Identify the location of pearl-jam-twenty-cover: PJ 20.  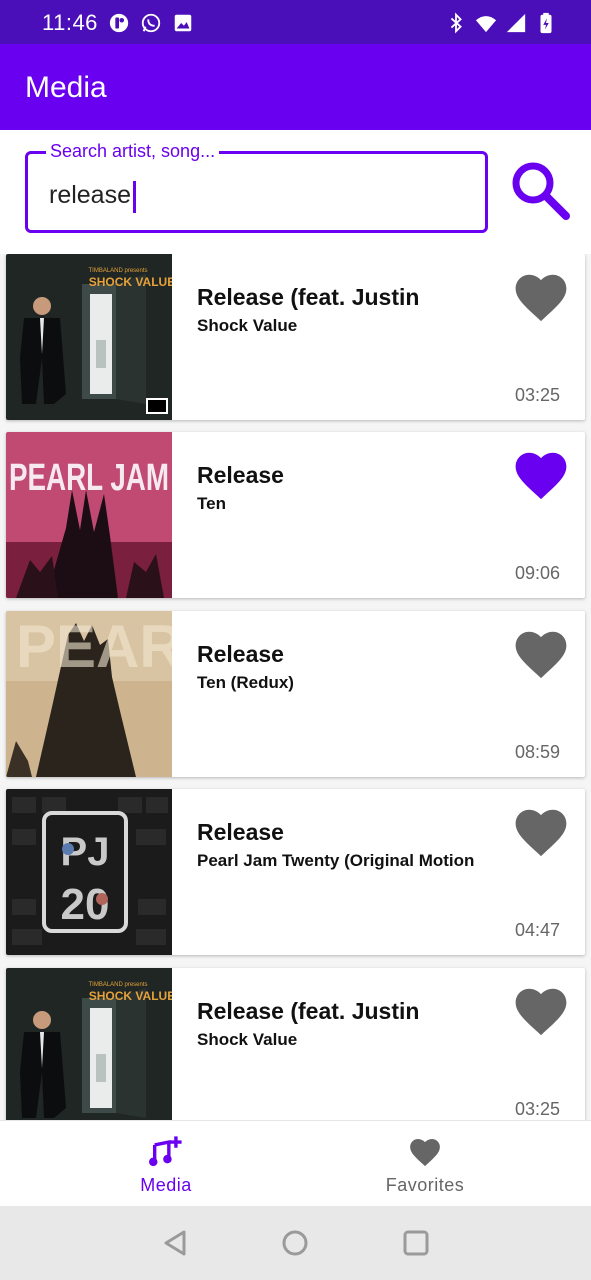
(89, 872).